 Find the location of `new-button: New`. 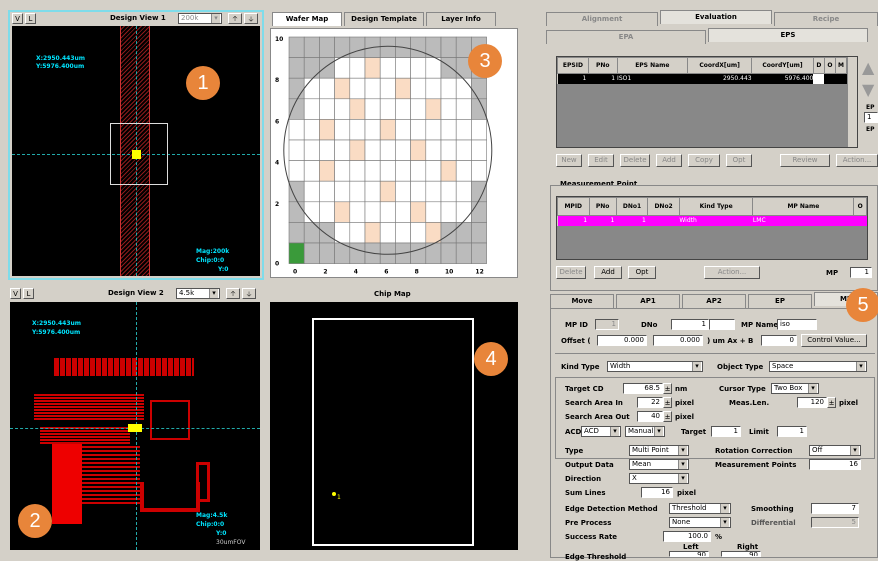

new-button: New is located at coordinates (569, 160).